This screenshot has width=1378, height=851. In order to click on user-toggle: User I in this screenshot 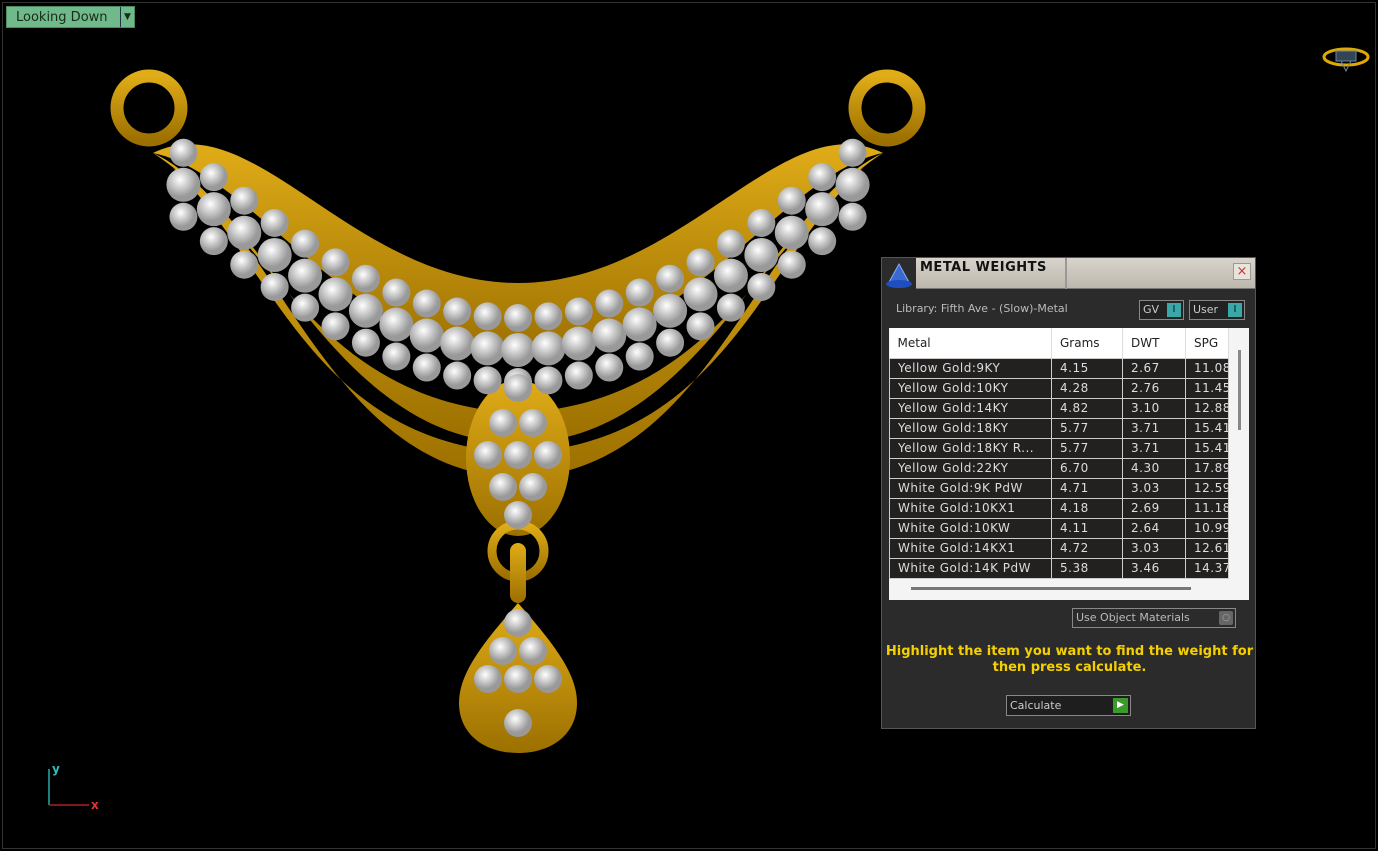, I will do `click(1217, 310)`.